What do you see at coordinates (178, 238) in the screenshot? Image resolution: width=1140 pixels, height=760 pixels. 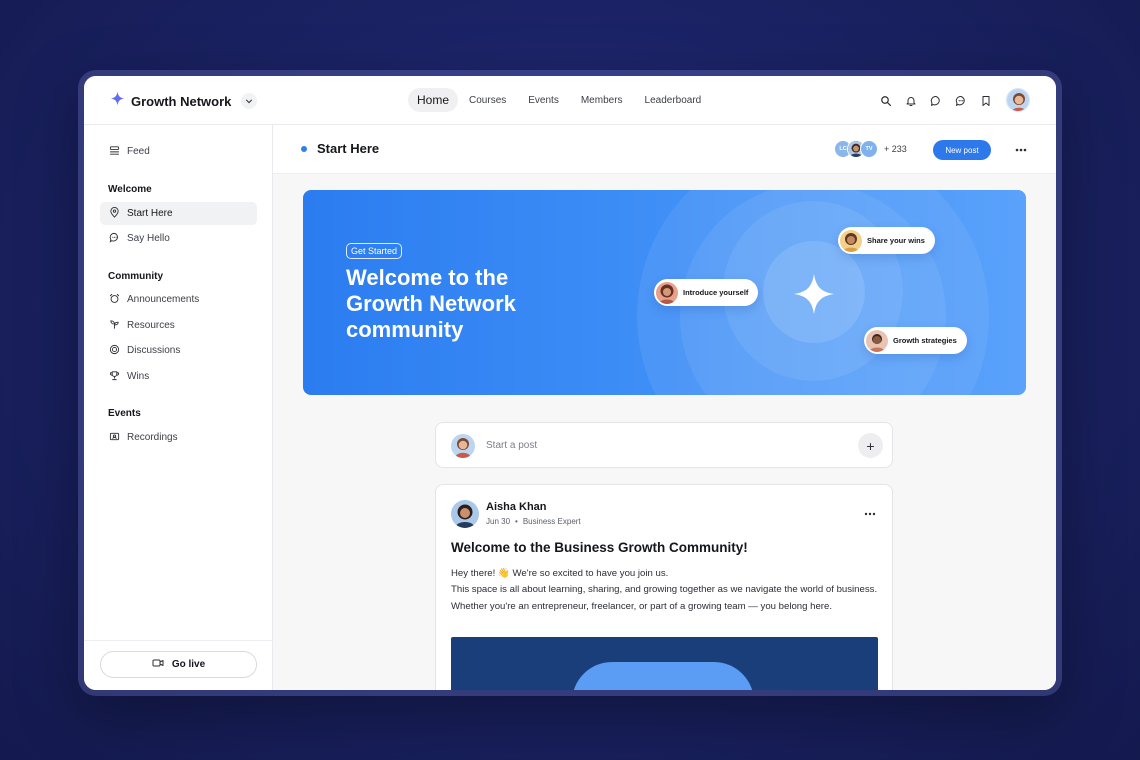 I see `sidebar-item-say-hello: Say Hello` at bounding box center [178, 238].